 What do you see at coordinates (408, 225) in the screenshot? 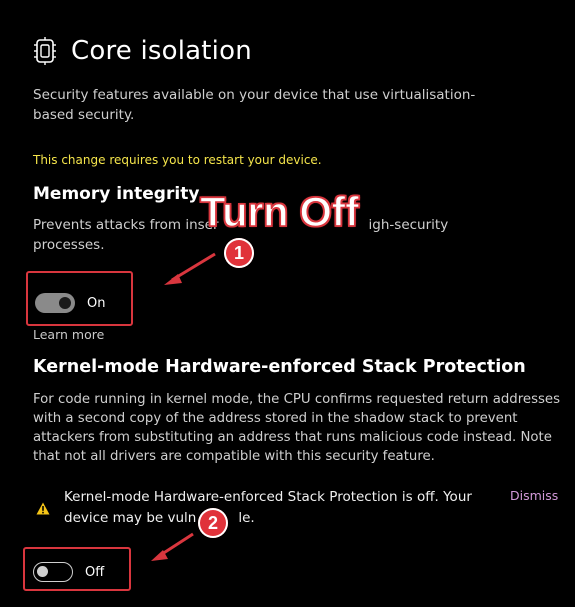
I see `memory-integrity-description-end: igh-security` at bounding box center [408, 225].